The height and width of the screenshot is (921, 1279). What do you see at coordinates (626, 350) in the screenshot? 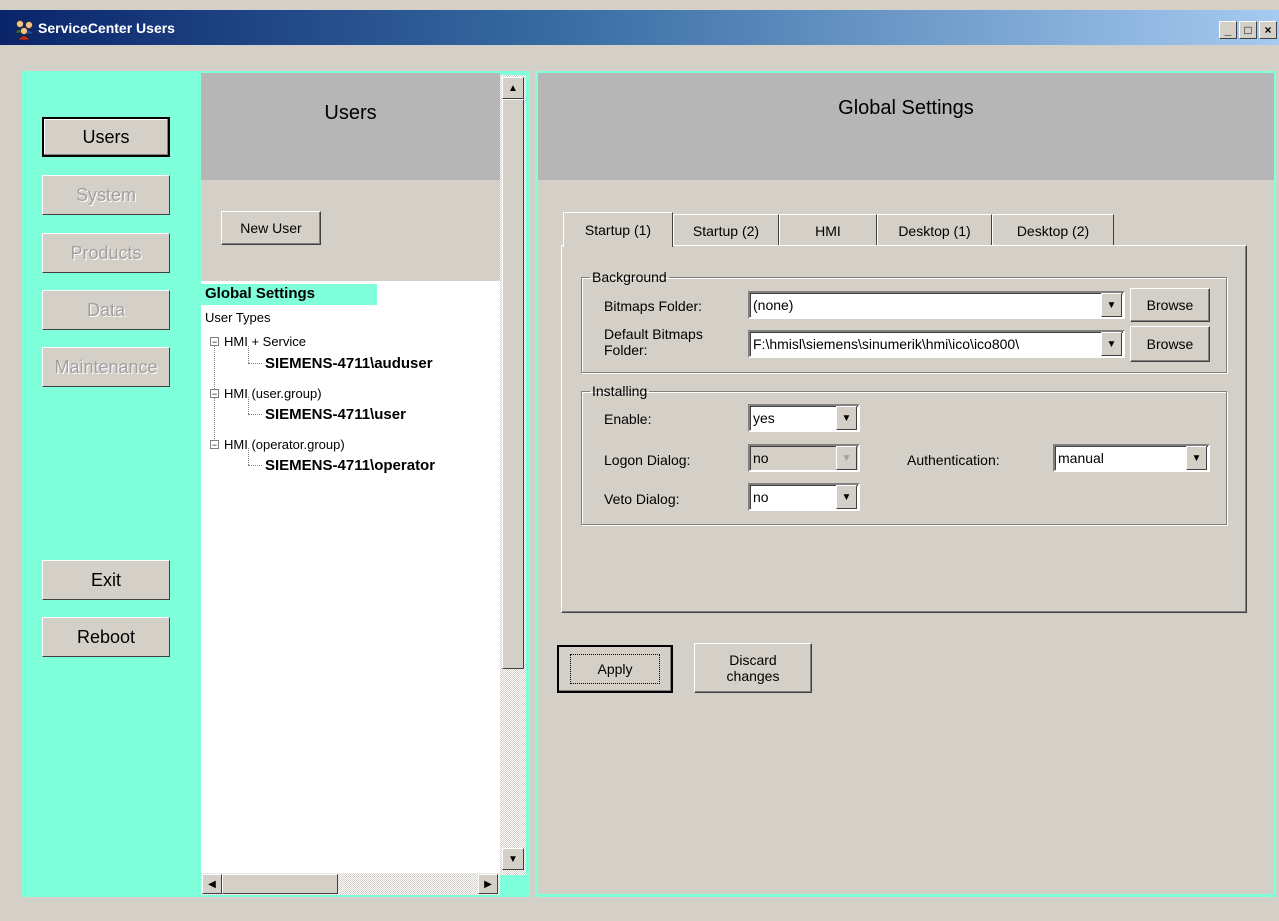
I see `default-bitmaps-label-line2: Folder:` at bounding box center [626, 350].